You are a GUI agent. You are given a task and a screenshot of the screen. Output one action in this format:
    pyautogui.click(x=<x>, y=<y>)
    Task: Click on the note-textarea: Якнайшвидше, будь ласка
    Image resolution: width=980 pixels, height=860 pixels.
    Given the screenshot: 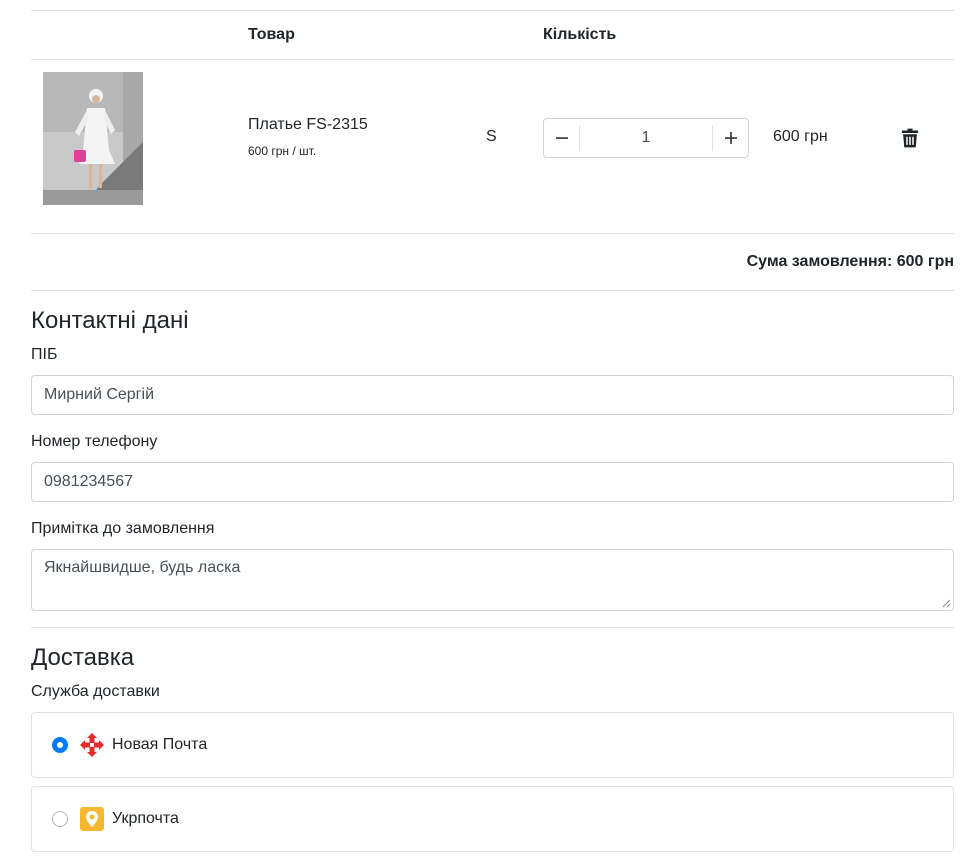 What is the action you would take?
    pyautogui.click(x=492, y=580)
    